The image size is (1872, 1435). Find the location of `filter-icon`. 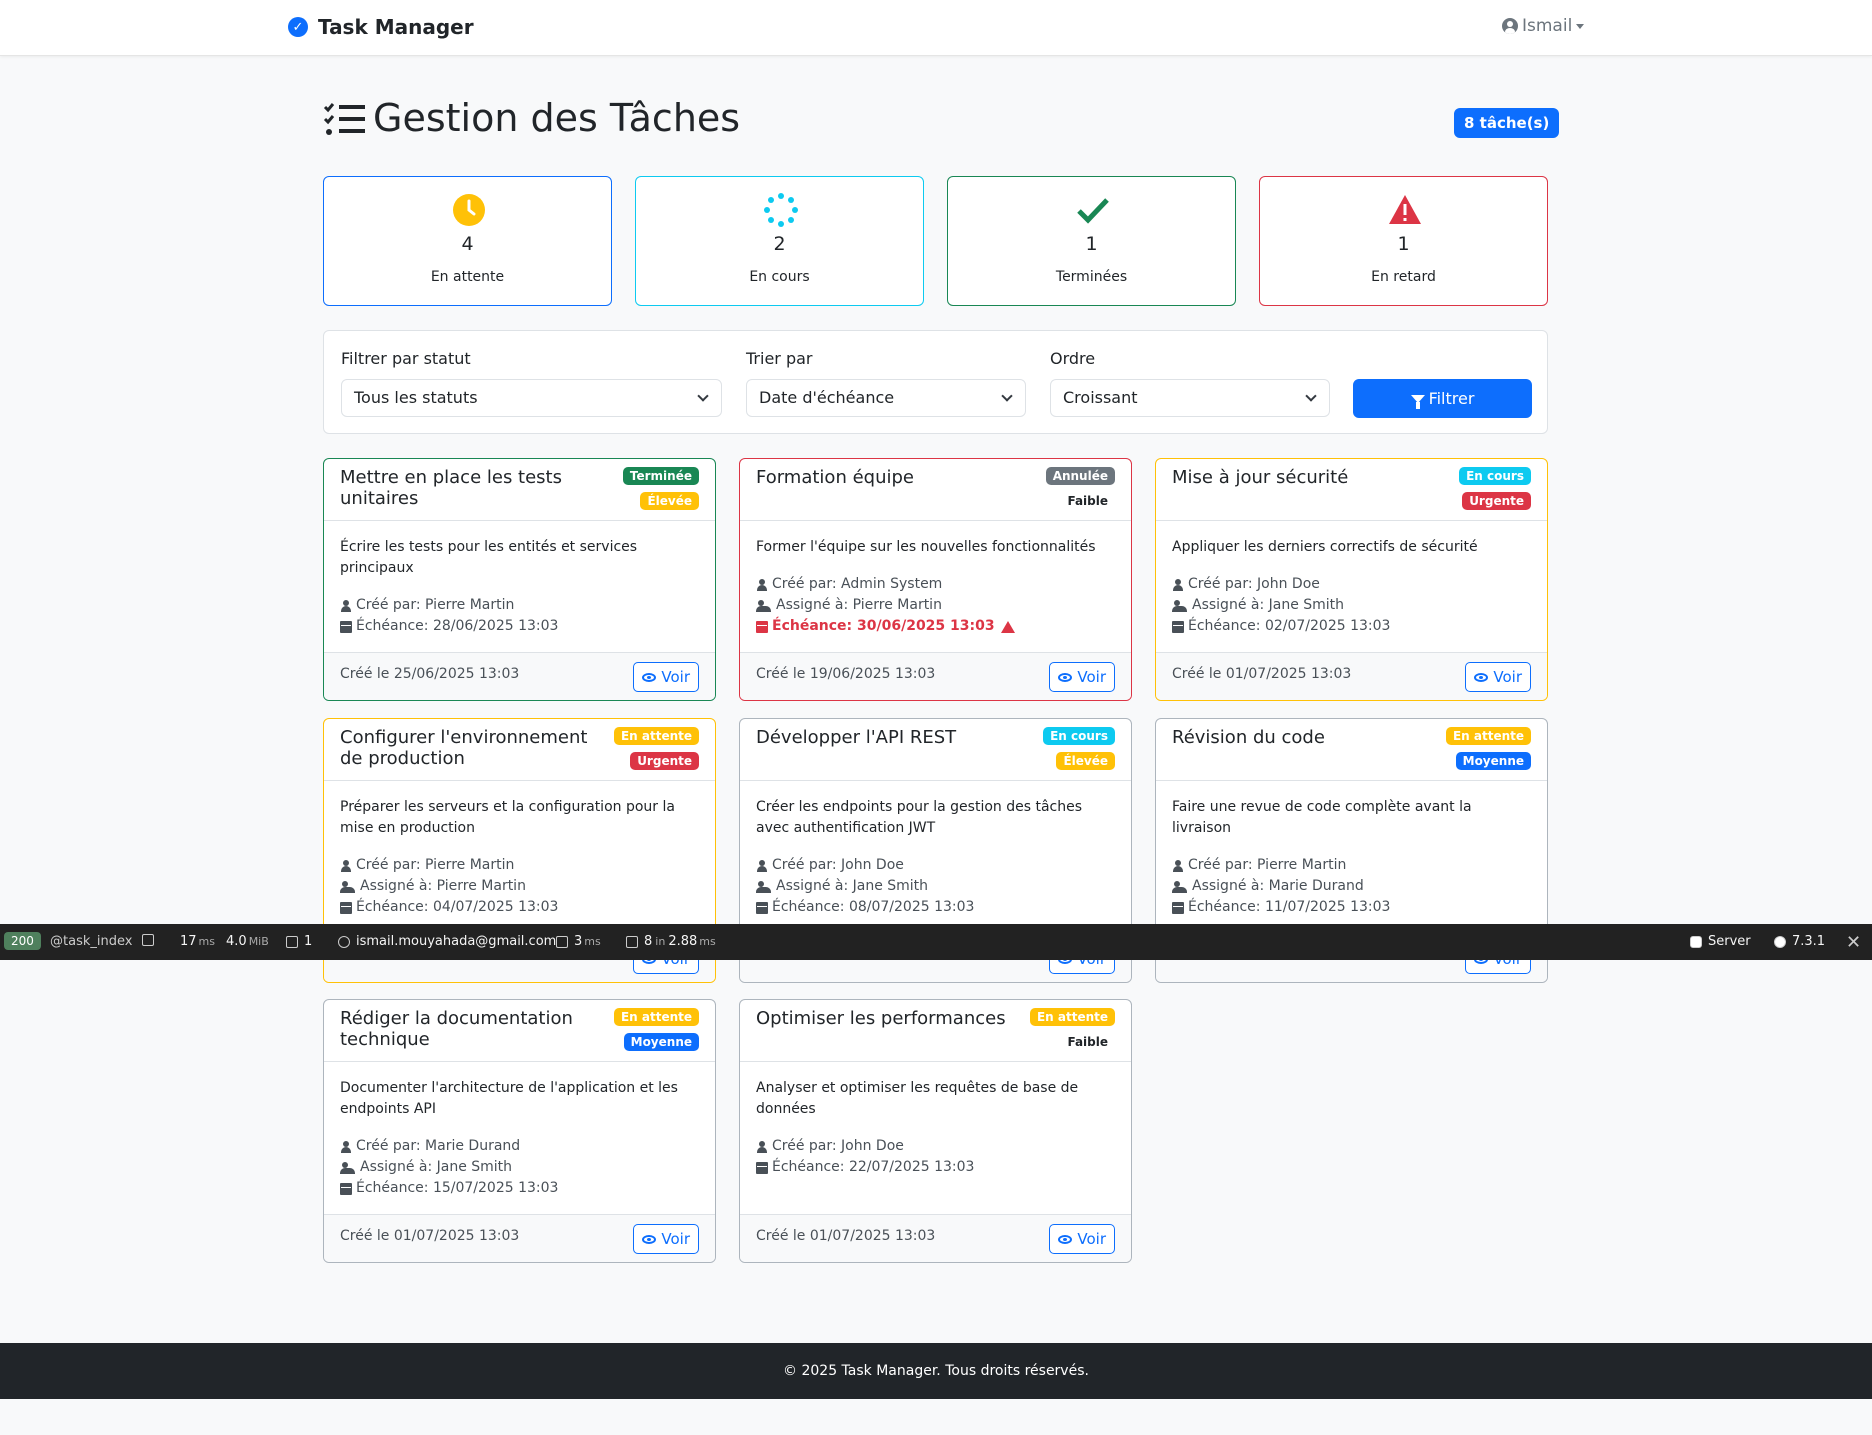

filter-icon is located at coordinates (1417, 401).